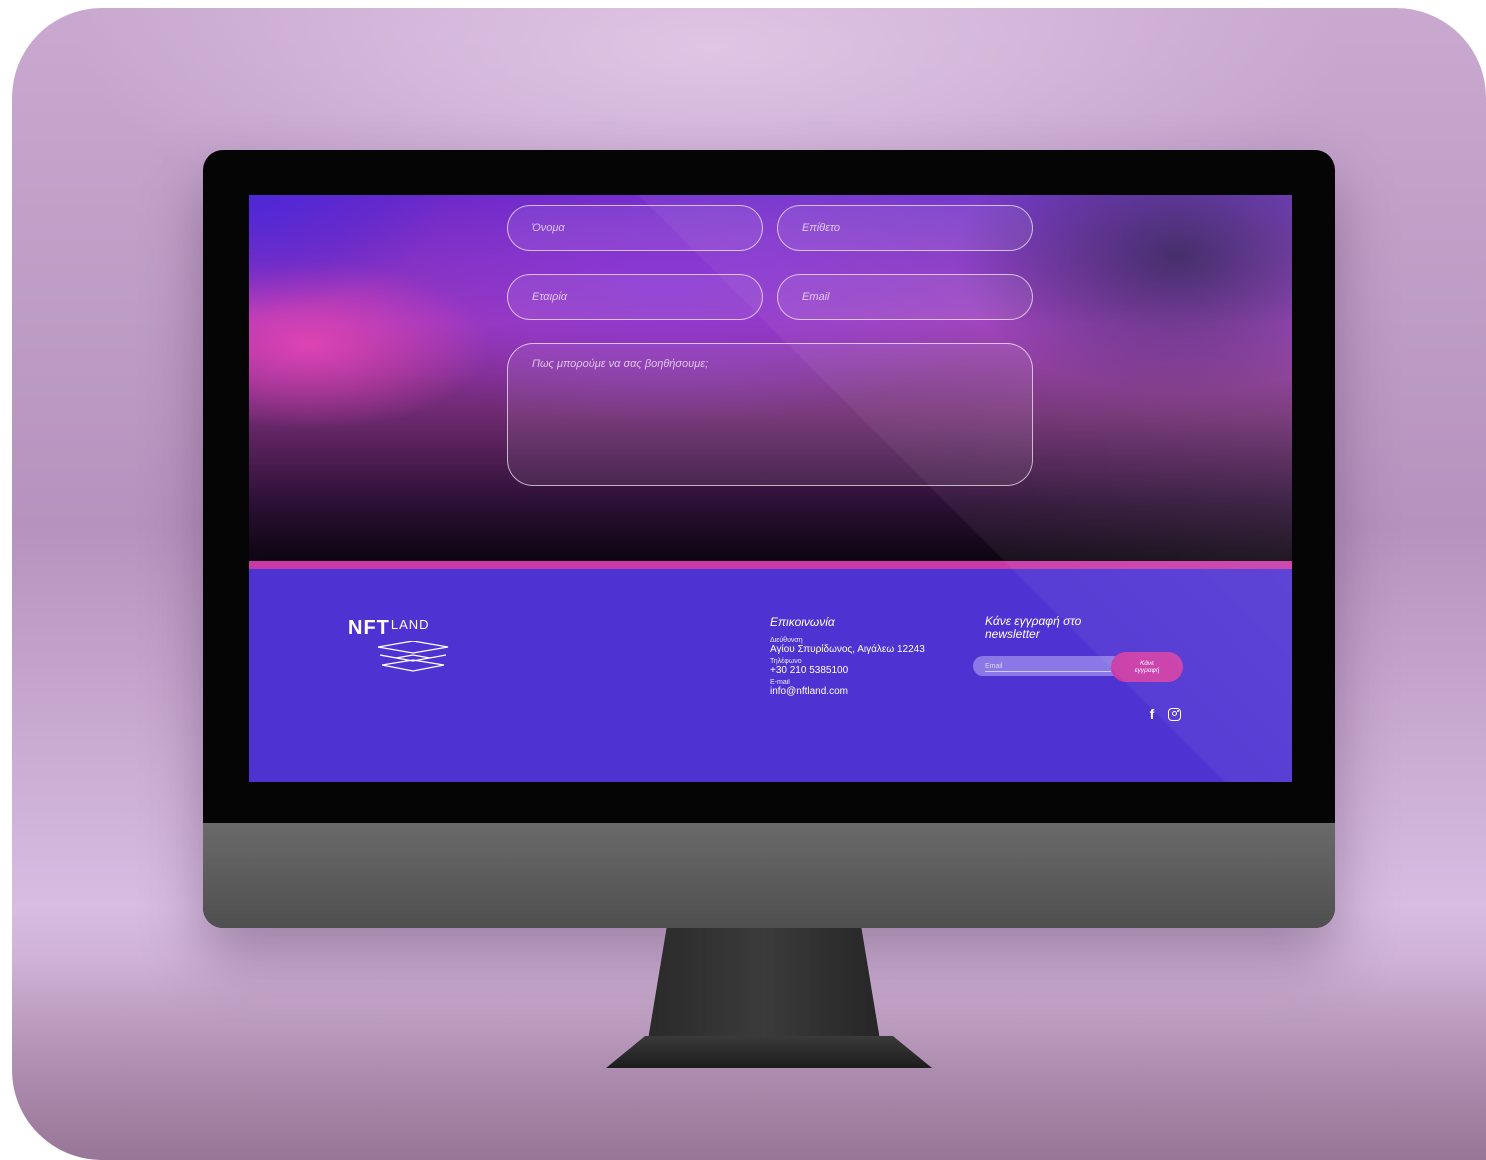 The image size is (1486, 1160). Describe the element at coordinates (550, 297) in the screenshot. I see `company-placeholder: Εταιρία` at that location.